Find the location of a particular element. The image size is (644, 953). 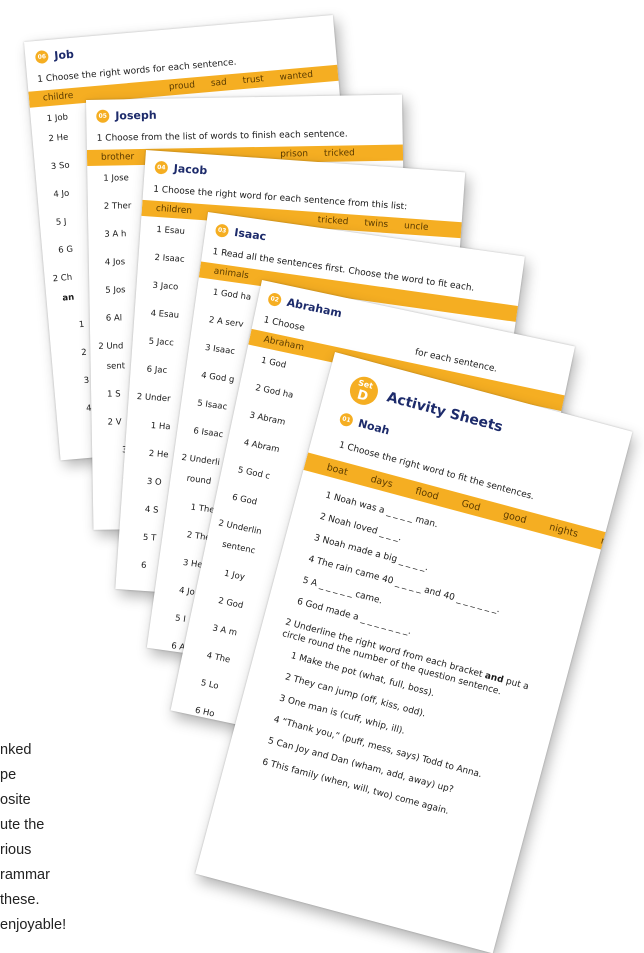

sentence: 4 Jos is located at coordinates (115, 262).